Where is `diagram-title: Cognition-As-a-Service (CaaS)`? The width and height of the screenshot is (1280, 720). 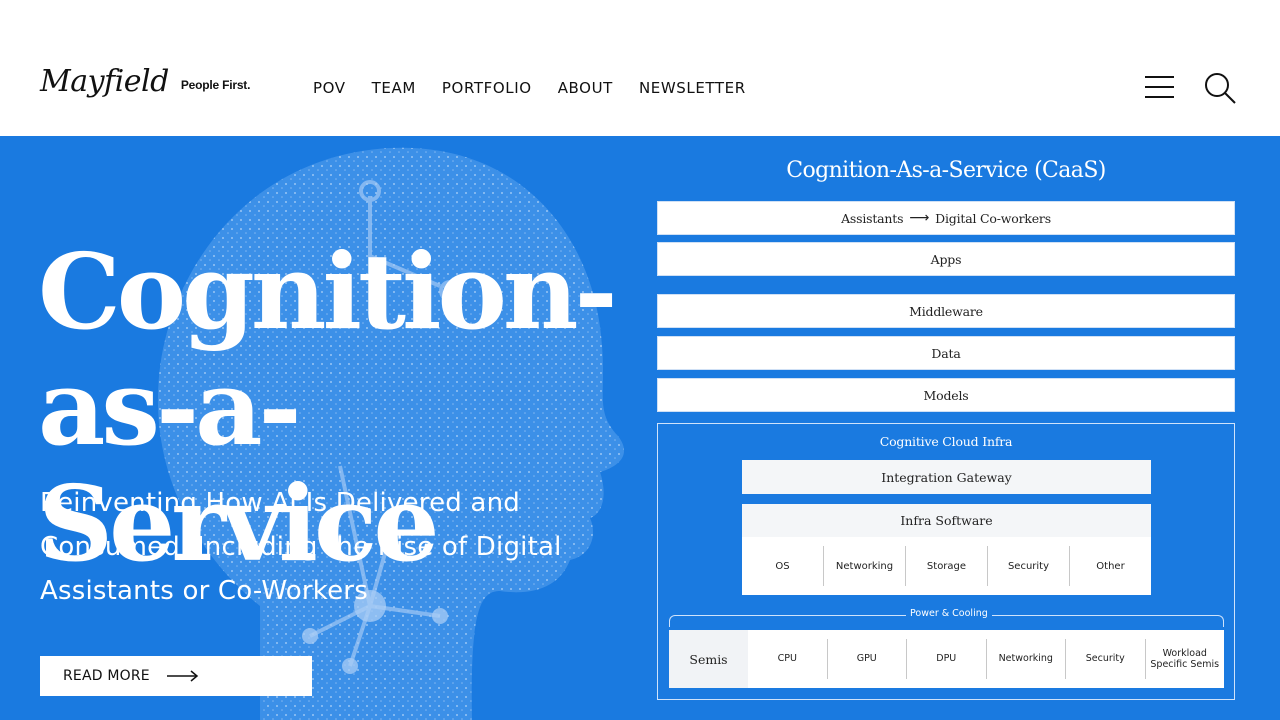
diagram-title: Cognition-As-a-Service (CaaS) is located at coordinates (946, 170).